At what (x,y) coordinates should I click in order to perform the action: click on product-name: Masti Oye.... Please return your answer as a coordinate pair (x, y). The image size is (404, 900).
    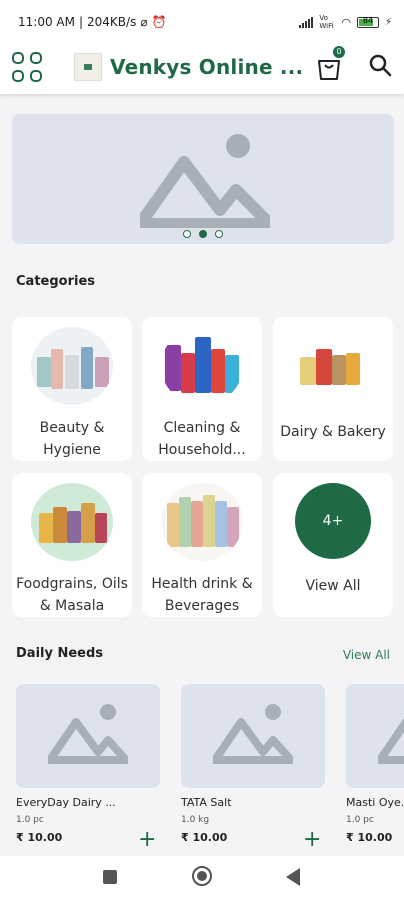
    Looking at the image, I should click on (375, 802).